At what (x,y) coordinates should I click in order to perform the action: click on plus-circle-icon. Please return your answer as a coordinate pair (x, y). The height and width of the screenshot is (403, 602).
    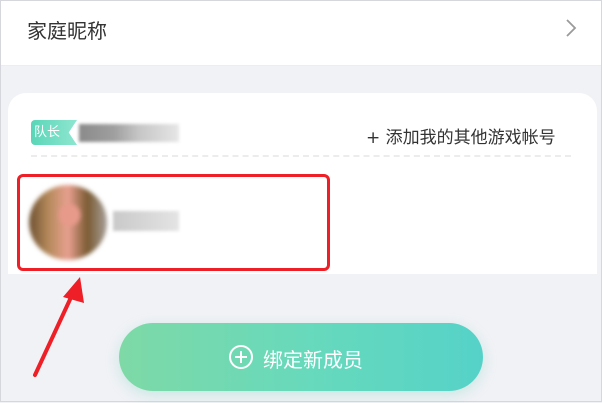
    Looking at the image, I should click on (241, 357).